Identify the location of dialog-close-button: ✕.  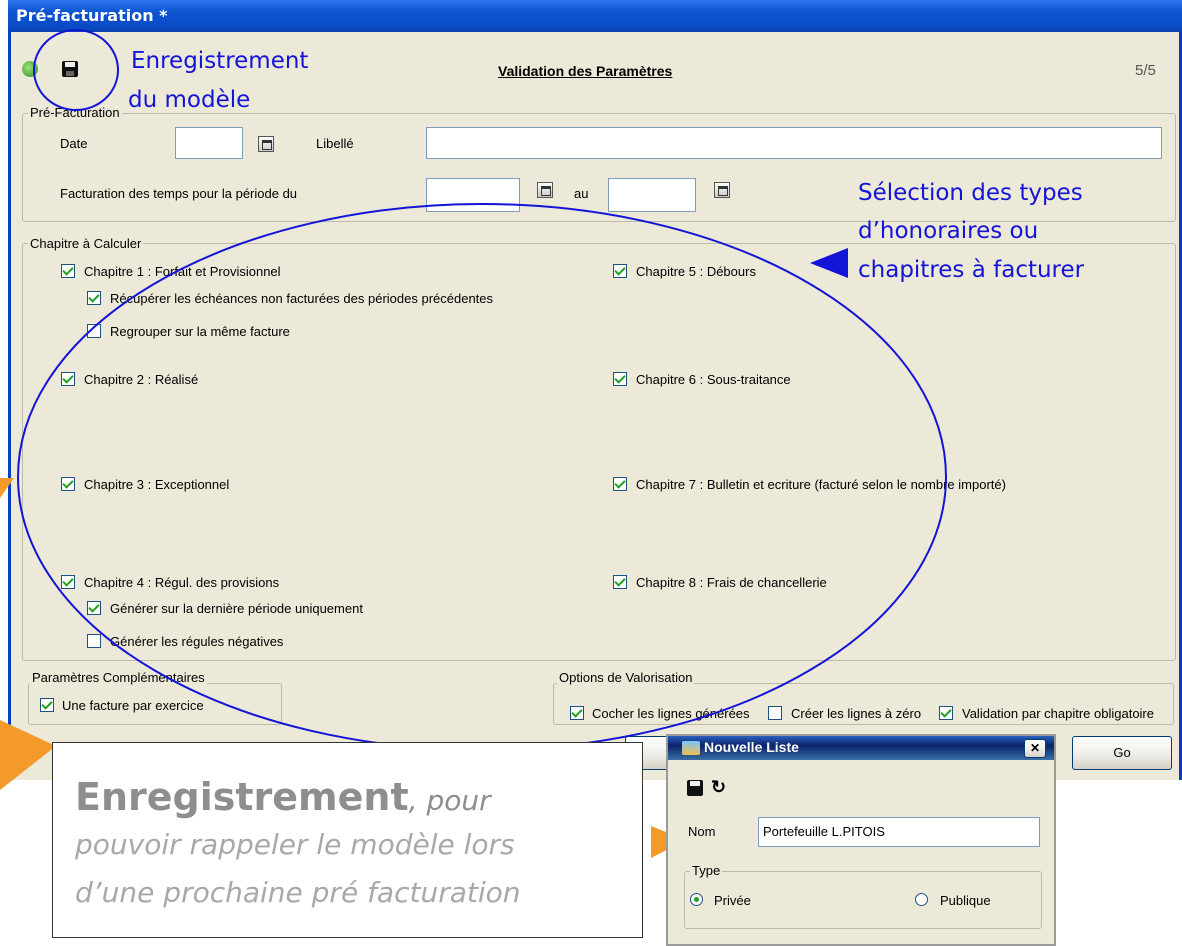
(1035, 748).